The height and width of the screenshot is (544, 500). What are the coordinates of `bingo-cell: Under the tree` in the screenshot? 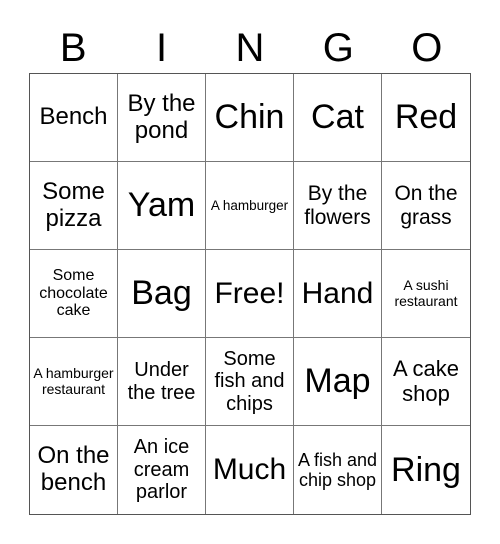 It's located at (162, 382).